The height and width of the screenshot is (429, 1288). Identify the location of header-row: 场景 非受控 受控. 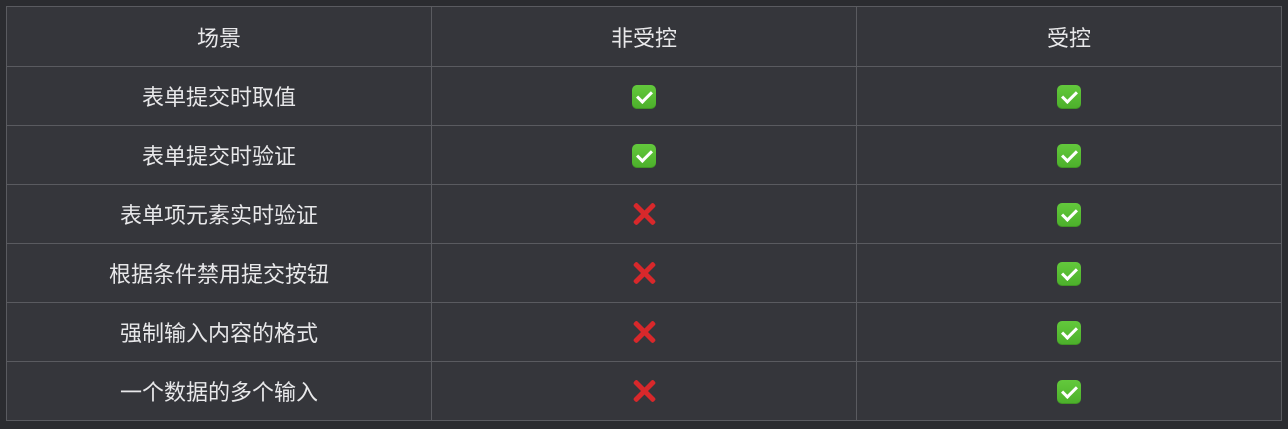
(644, 36).